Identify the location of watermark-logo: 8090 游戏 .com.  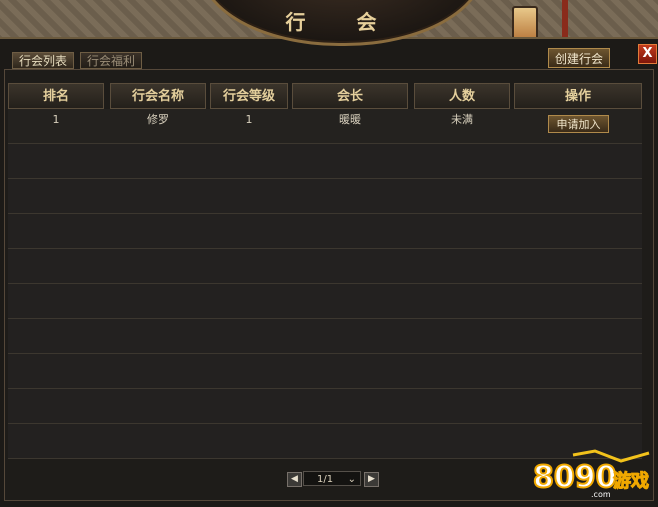
(591, 474).